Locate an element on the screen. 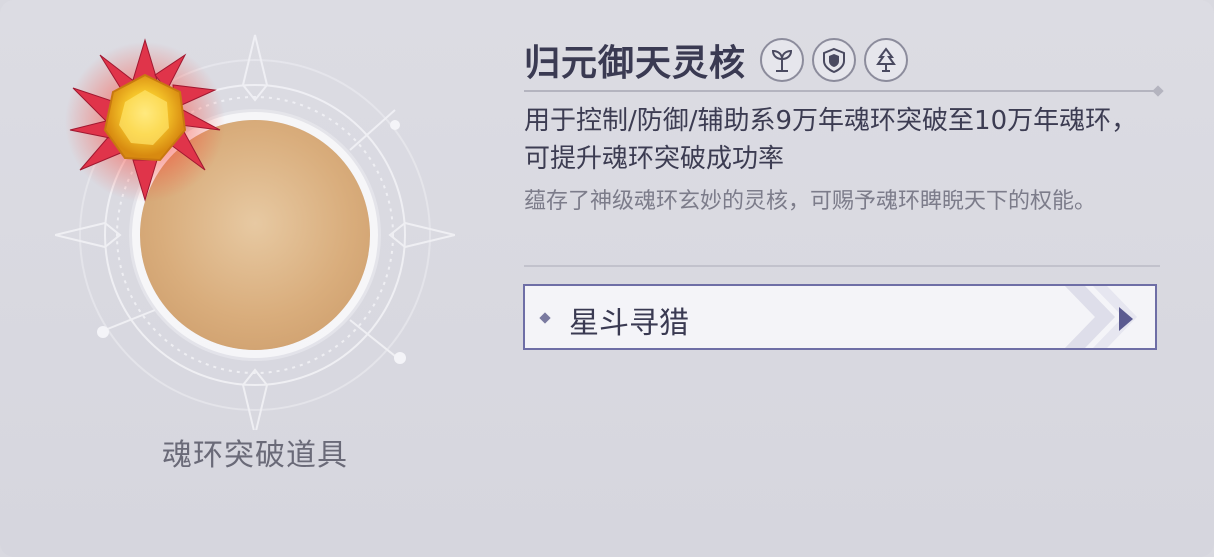  section-divider is located at coordinates (842, 266).